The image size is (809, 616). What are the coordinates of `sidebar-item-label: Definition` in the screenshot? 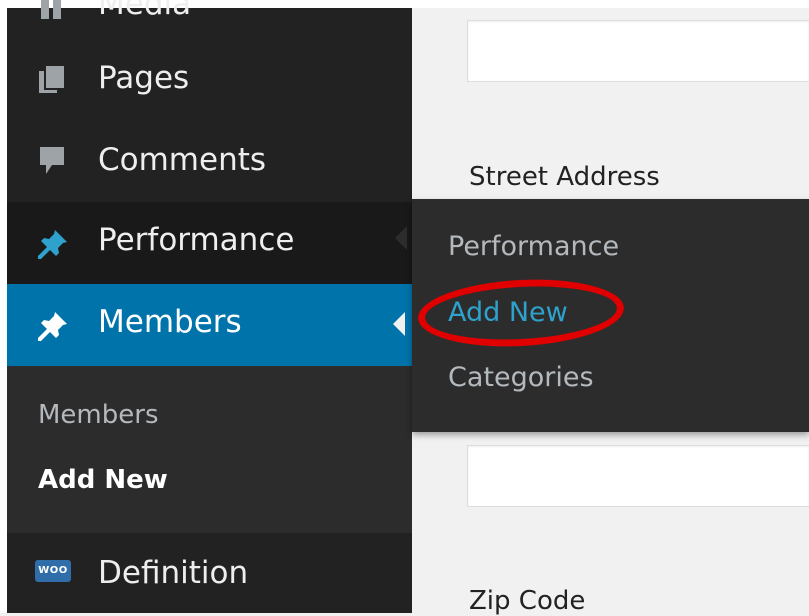 It's located at (173, 573).